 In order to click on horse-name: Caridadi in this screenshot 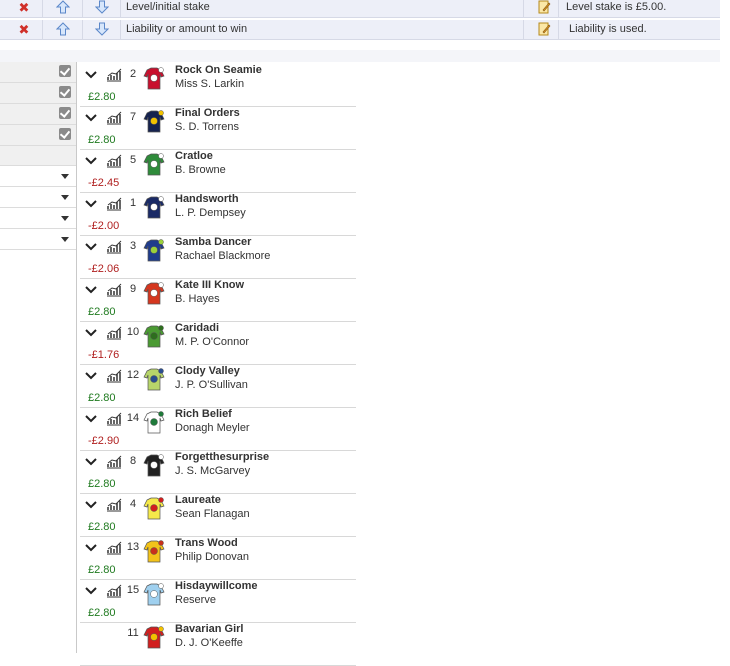, I will do `click(197, 328)`.